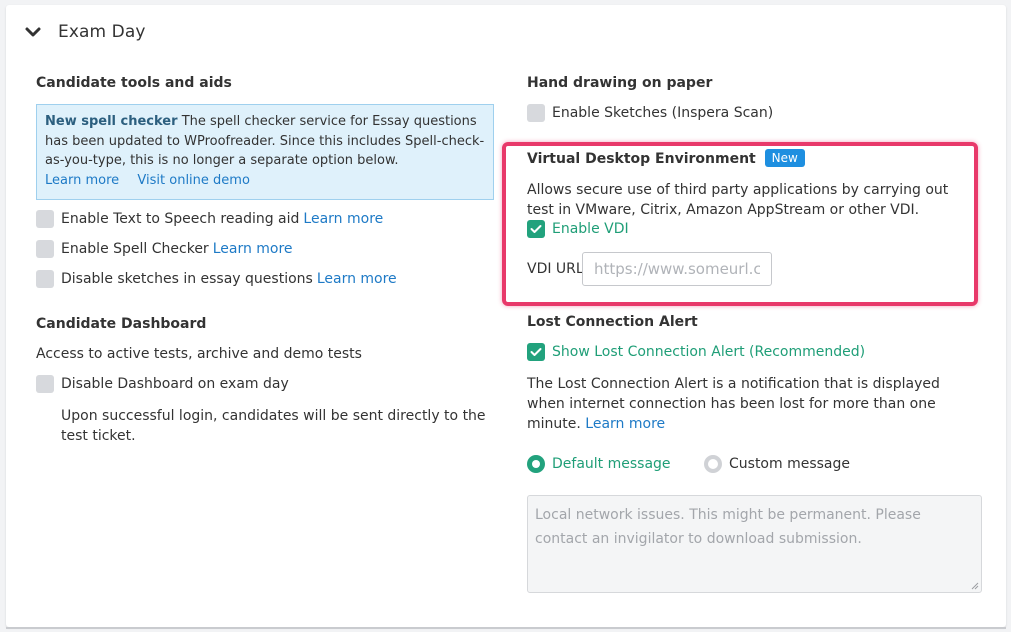  I want to click on option-spell-checker: Enable Spell Checker Learn more, so click(164, 249).